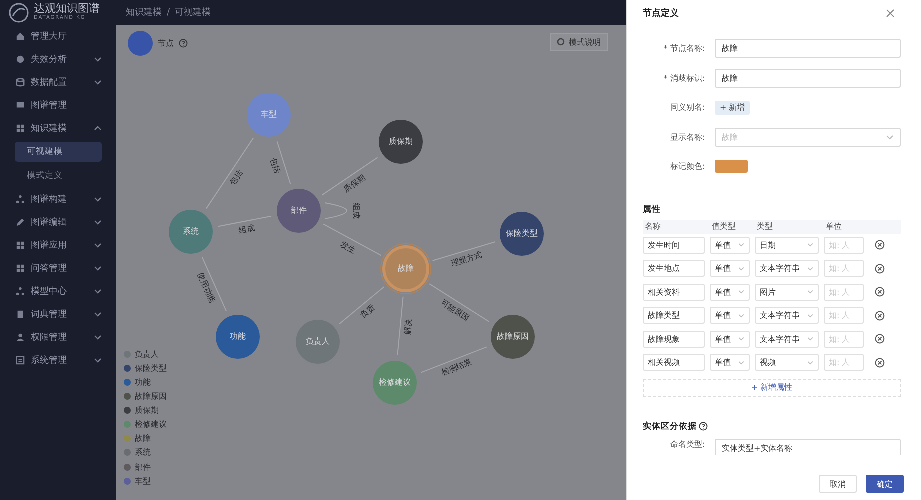  I want to click on breadcrumb-item: 知识建模, so click(144, 12).